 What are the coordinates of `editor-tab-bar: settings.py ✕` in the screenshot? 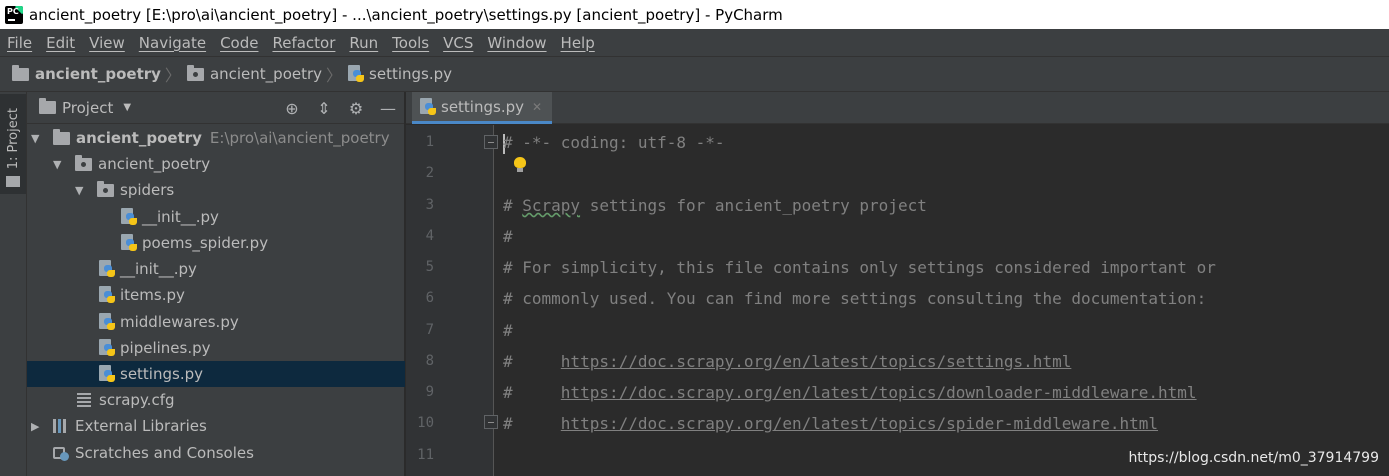 It's located at (897, 108).